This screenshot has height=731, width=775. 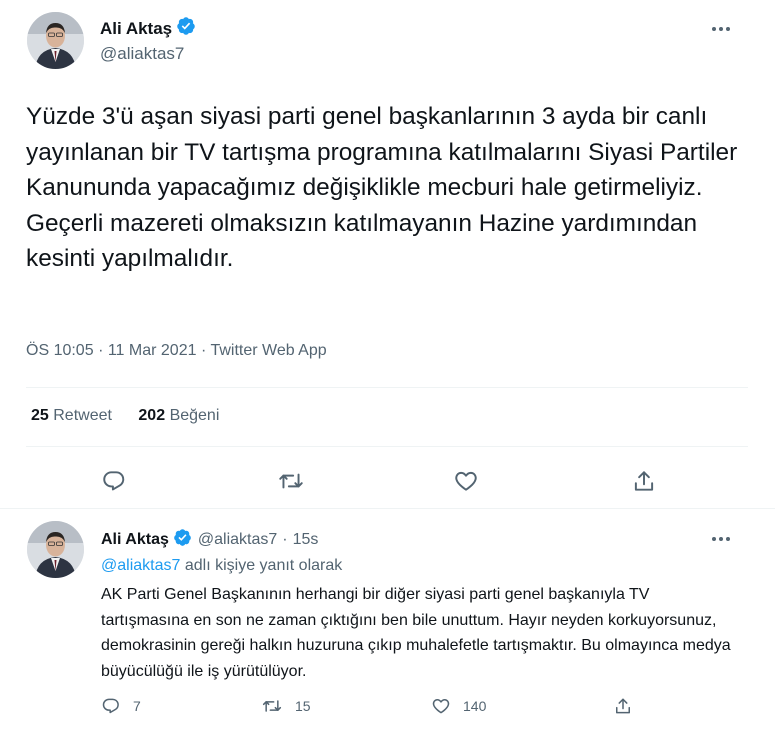 What do you see at coordinates (194, 415) in the screenshot?
I see `like-label: Beğeni` at bounding box center [194, 415].